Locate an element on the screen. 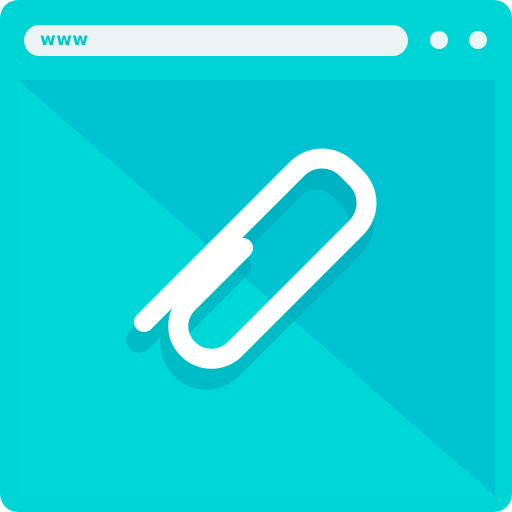  address-bar-text: www is located at coordinates (64, 40).